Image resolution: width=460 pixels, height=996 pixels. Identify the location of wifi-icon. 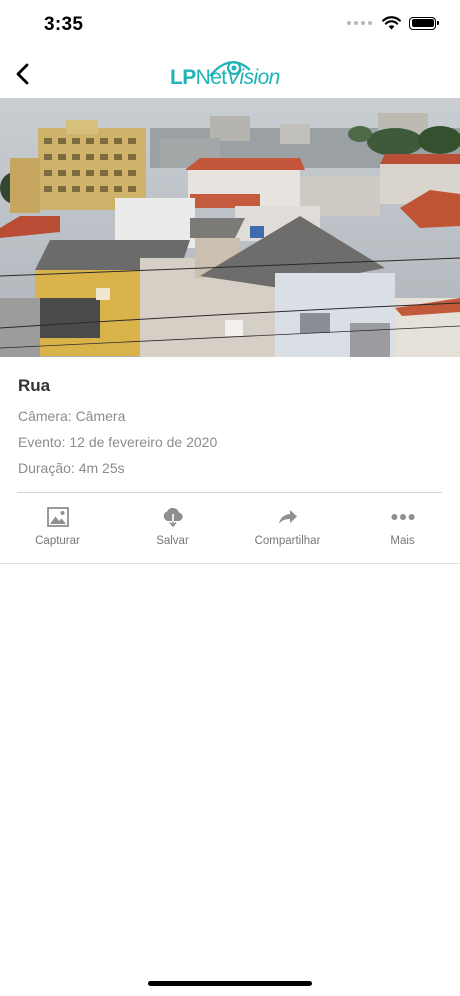
(391, 23).